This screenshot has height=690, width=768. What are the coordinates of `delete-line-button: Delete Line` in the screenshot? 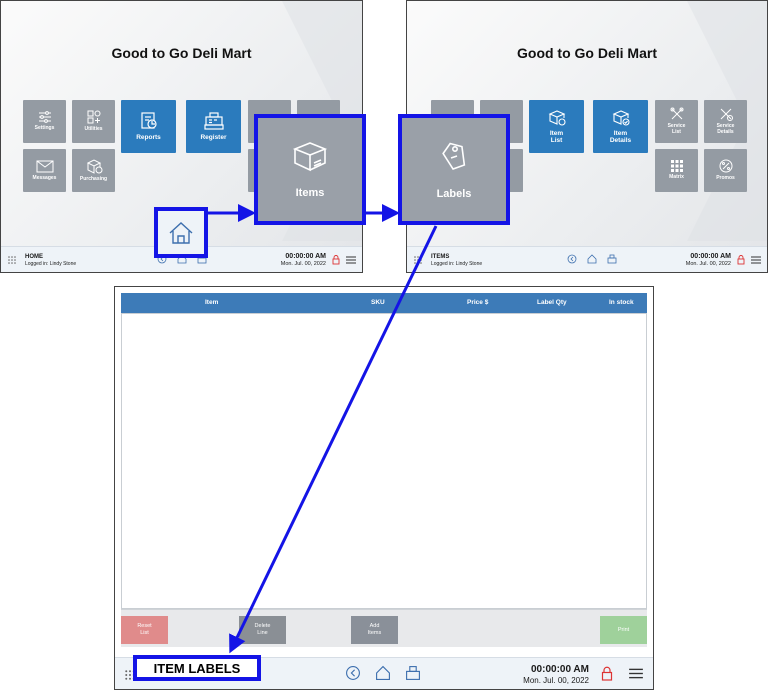 It's located at (262, 630).